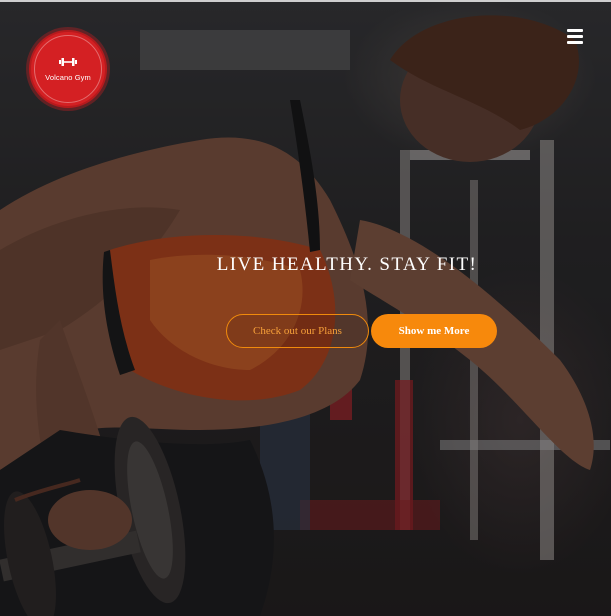  What do you see at coordinates (434, 331) in the screenshot?
I see `show-more-button: Show me More` at bounding box center [434, 331].